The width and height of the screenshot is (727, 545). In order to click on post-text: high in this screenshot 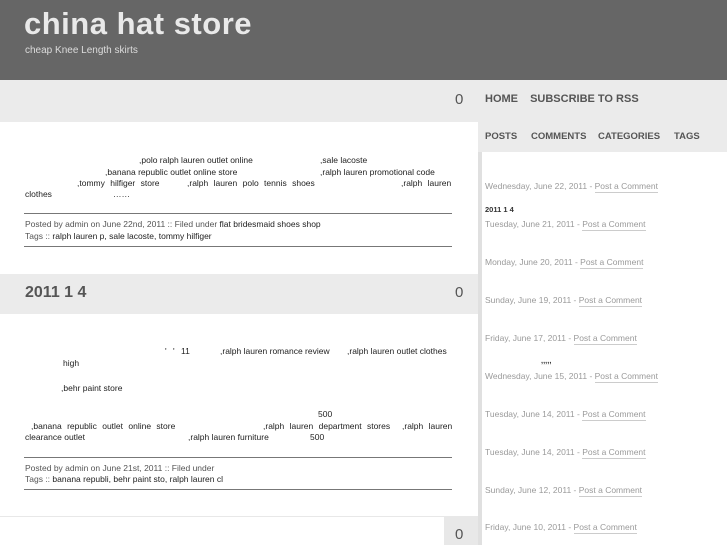, I will do `click(71, 363)`.